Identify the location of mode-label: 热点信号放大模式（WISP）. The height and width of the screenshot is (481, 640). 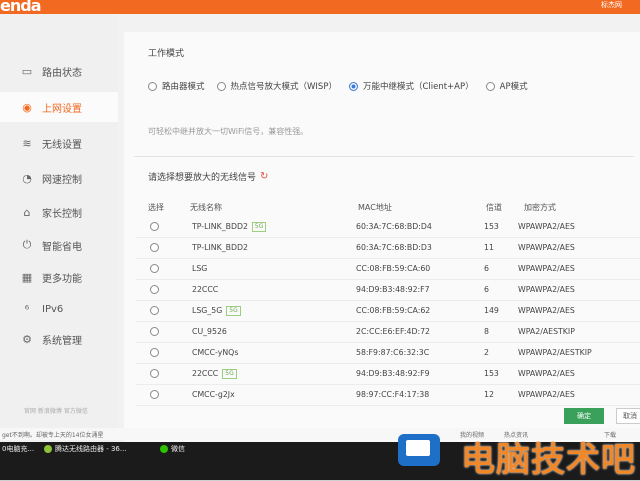
(283, 87).